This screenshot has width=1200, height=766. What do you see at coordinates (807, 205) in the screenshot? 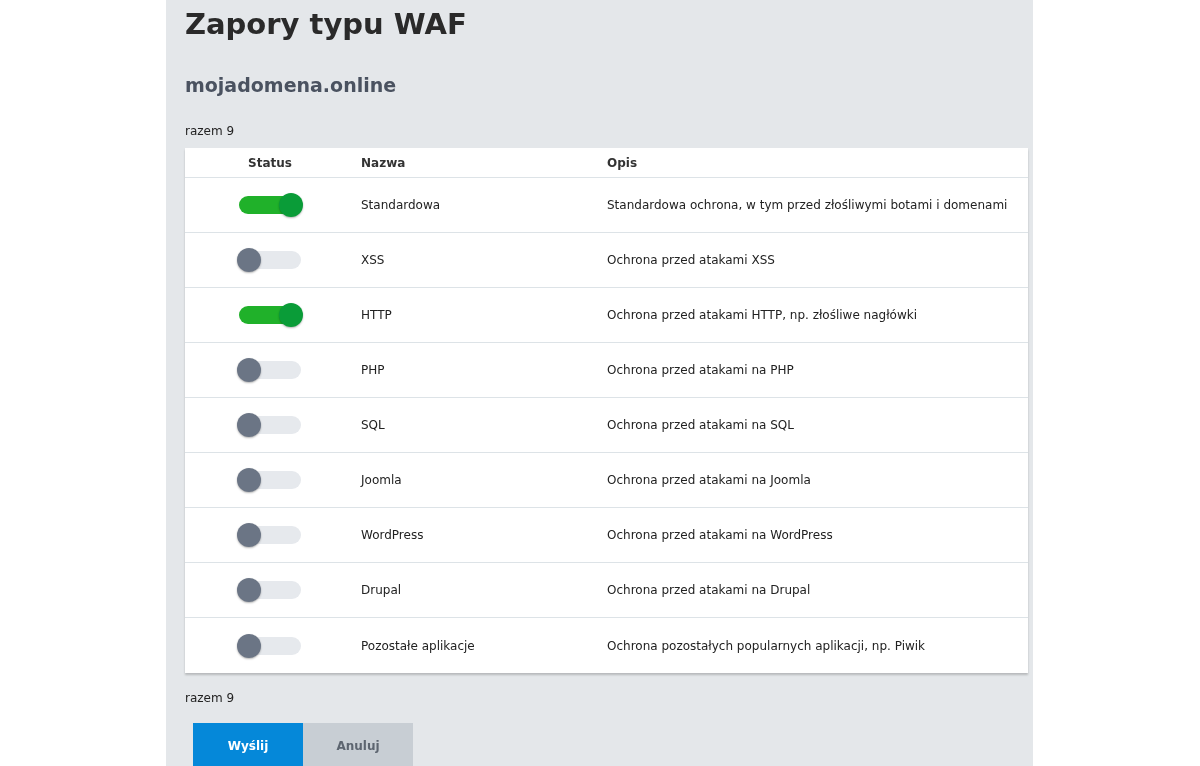
I see `table-cell: Standardowa ochrona, w tym przed złośliwymi botami i domenami` at bounding box center [807, 205].